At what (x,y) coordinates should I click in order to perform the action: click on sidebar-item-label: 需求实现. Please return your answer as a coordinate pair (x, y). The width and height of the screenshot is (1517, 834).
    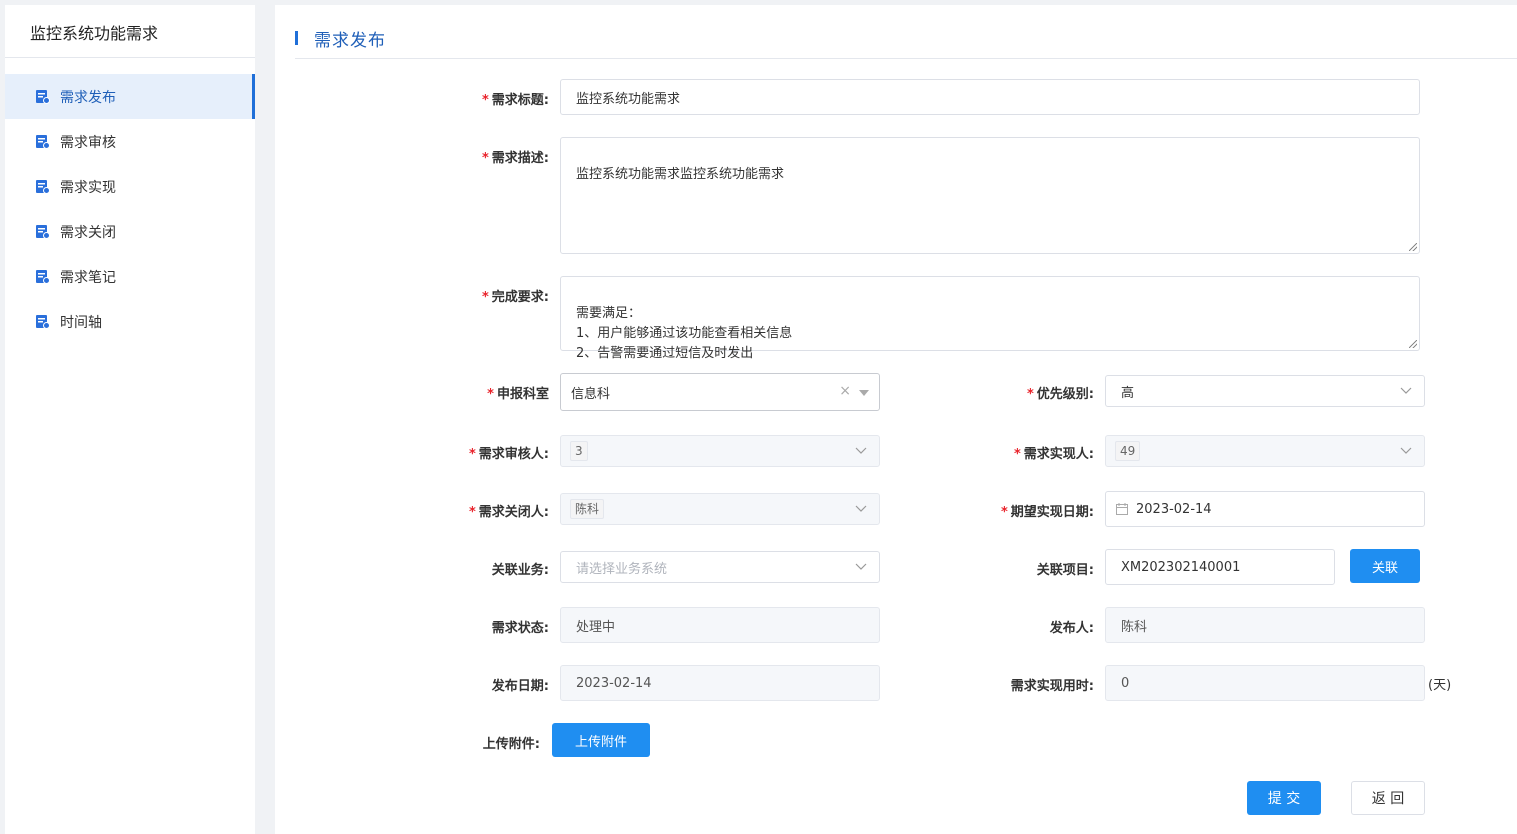
    Looking at the image, I should click on (88, 187).